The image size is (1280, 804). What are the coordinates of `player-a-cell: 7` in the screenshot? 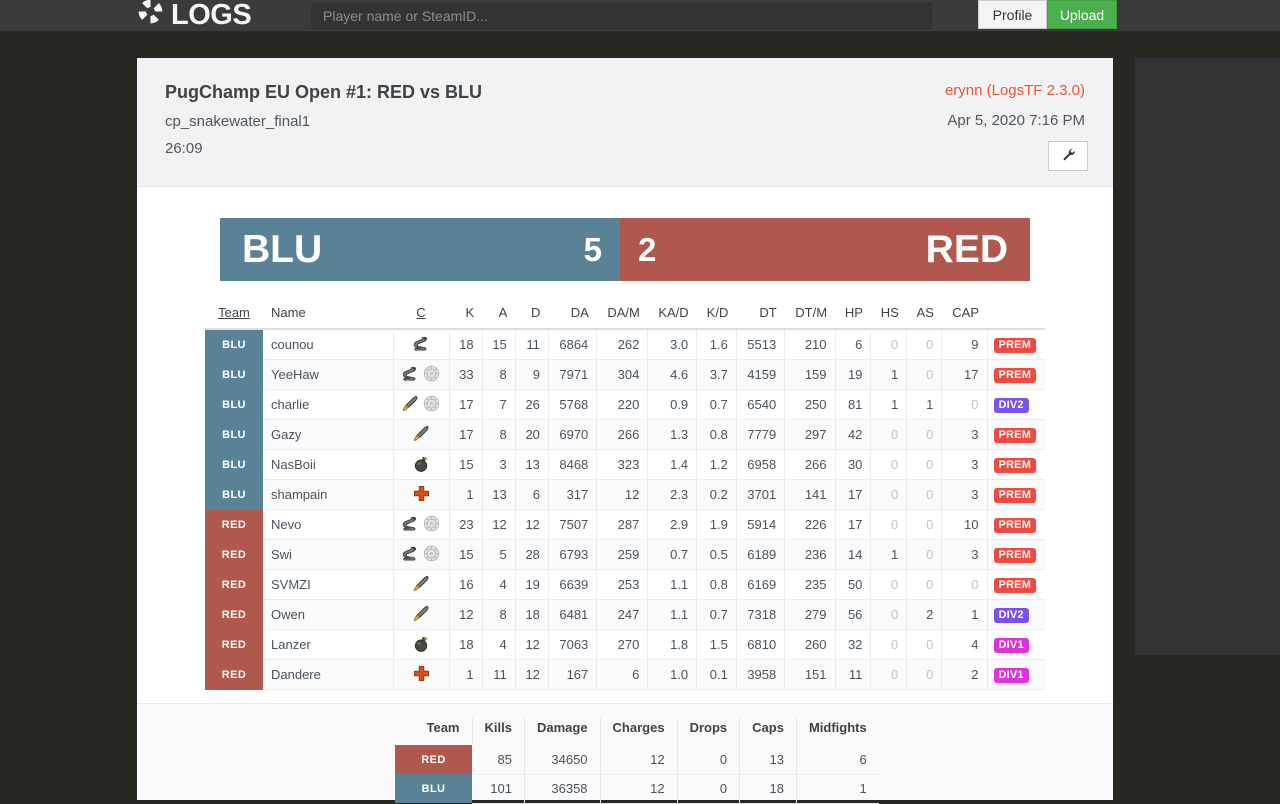 It's located at (499, 404).